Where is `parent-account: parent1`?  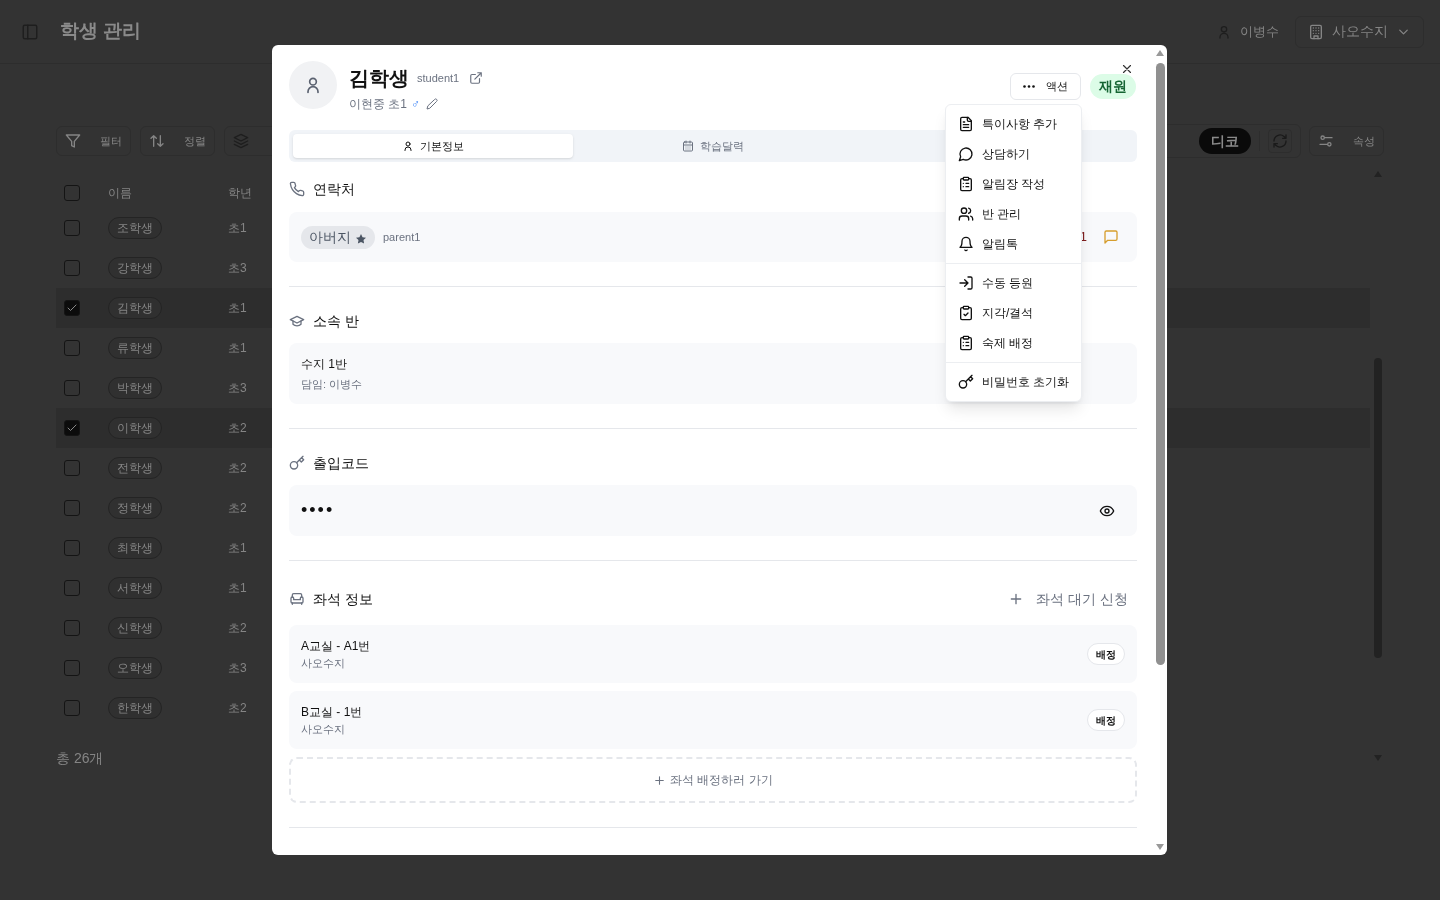 parent-account: parent1 is located at coordinates (402, 237).